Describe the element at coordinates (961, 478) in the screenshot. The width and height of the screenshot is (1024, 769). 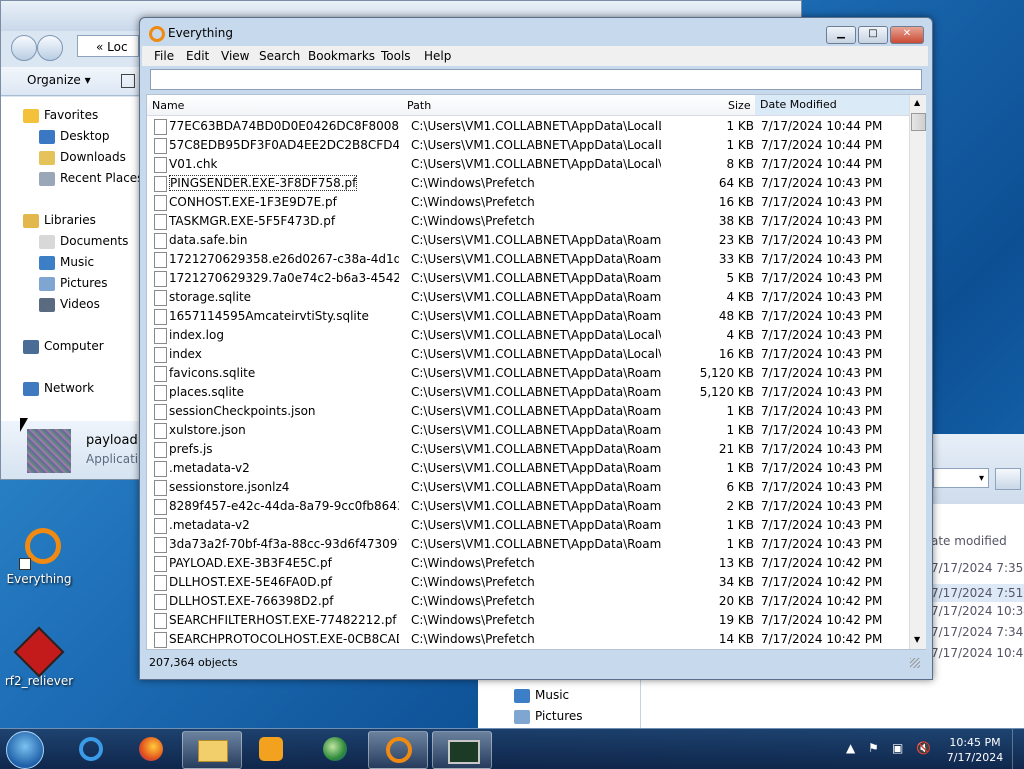
I see `right-explorer-dropdown: ▾` at that location.